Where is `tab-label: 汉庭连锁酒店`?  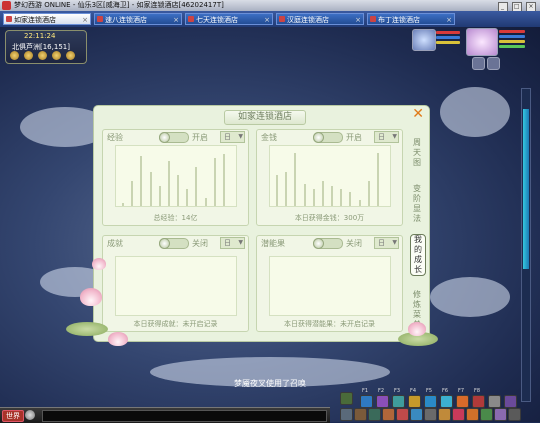 tab-label: 汉庭连锁酒店 is located at coordinates (308, 20).